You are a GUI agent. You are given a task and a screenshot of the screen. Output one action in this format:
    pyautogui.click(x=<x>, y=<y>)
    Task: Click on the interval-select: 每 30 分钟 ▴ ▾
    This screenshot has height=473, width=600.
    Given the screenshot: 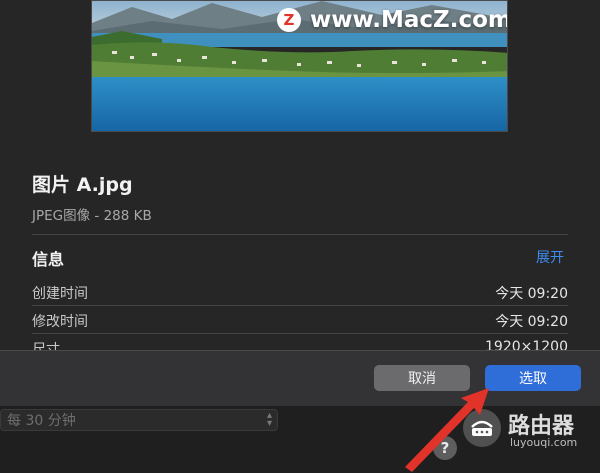 What is the action you would take?
    pyautogui.click(x=139, y=420)
    